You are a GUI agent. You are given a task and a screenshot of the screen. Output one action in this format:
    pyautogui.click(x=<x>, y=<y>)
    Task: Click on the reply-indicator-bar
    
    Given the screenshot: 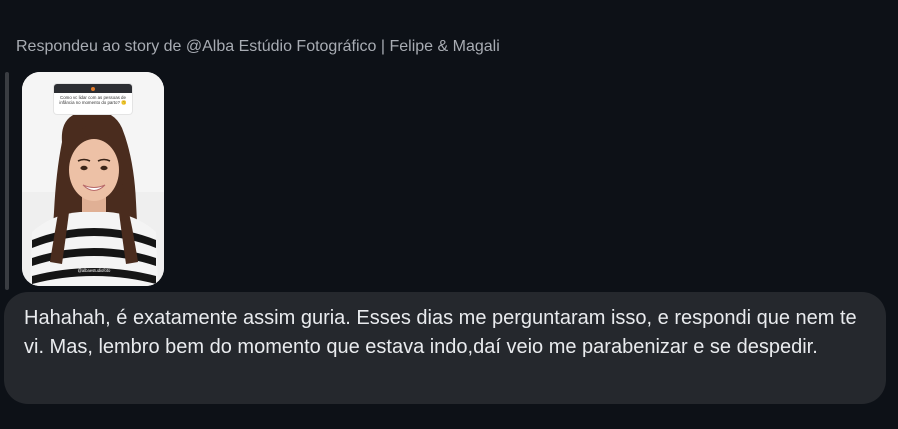 What is the action you would take?
    pyautogui.click(x=7, y=181)
    